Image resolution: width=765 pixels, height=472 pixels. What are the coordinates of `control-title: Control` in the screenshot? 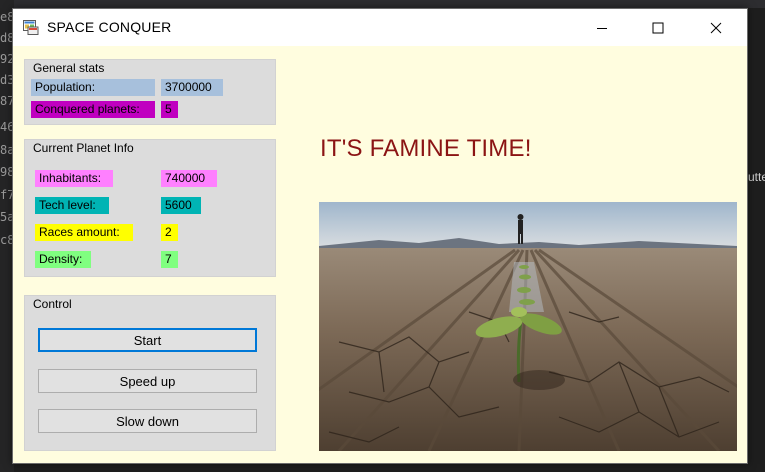 It's located at (52, 304).